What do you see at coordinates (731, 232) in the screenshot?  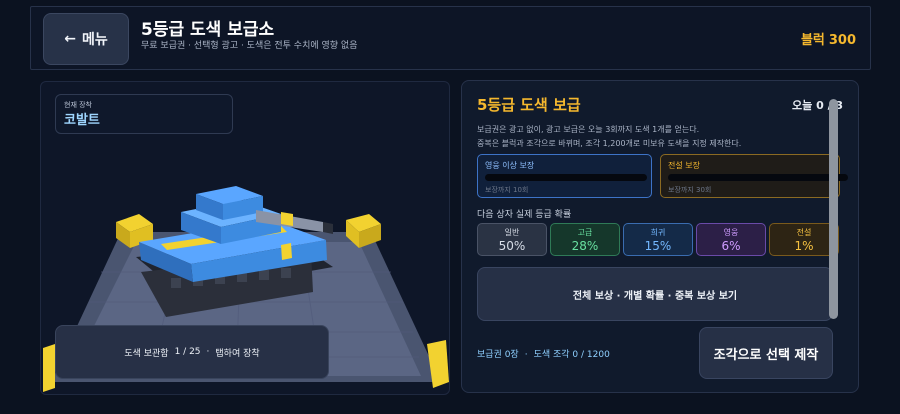 I see `grade-name: 영웅` at bounding box center [731, 232].